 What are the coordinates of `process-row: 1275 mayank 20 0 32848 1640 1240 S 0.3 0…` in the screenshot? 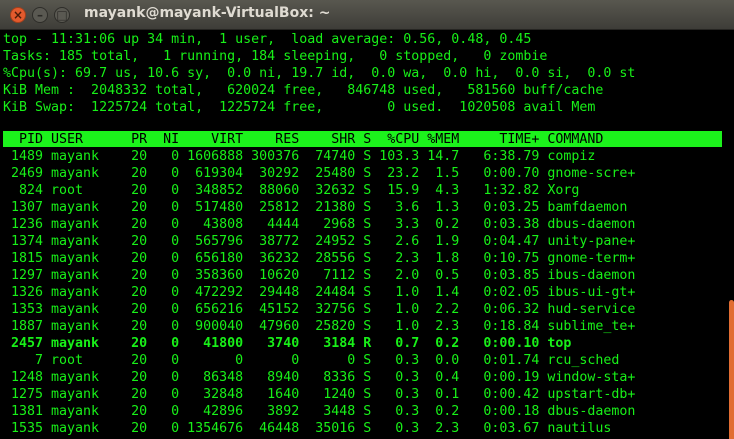 It's located at (319, 394).